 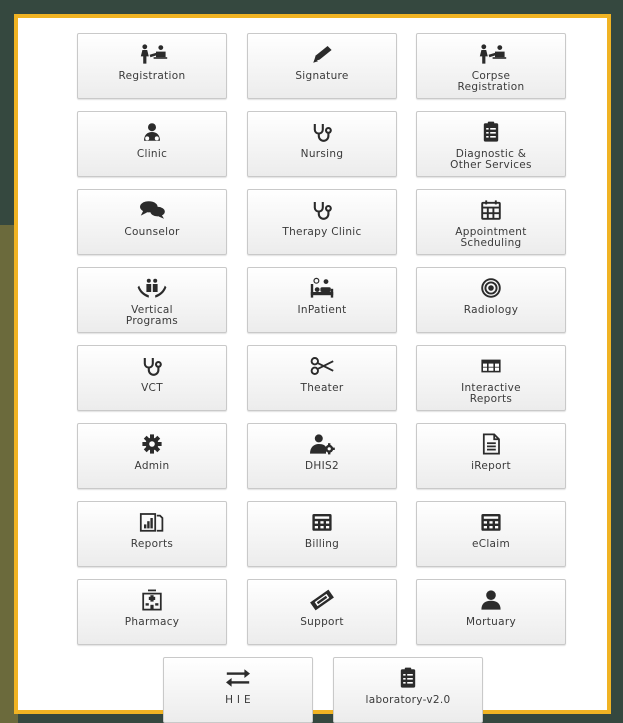 I want to click on tile-label: Support, so click(x=322, y=622).